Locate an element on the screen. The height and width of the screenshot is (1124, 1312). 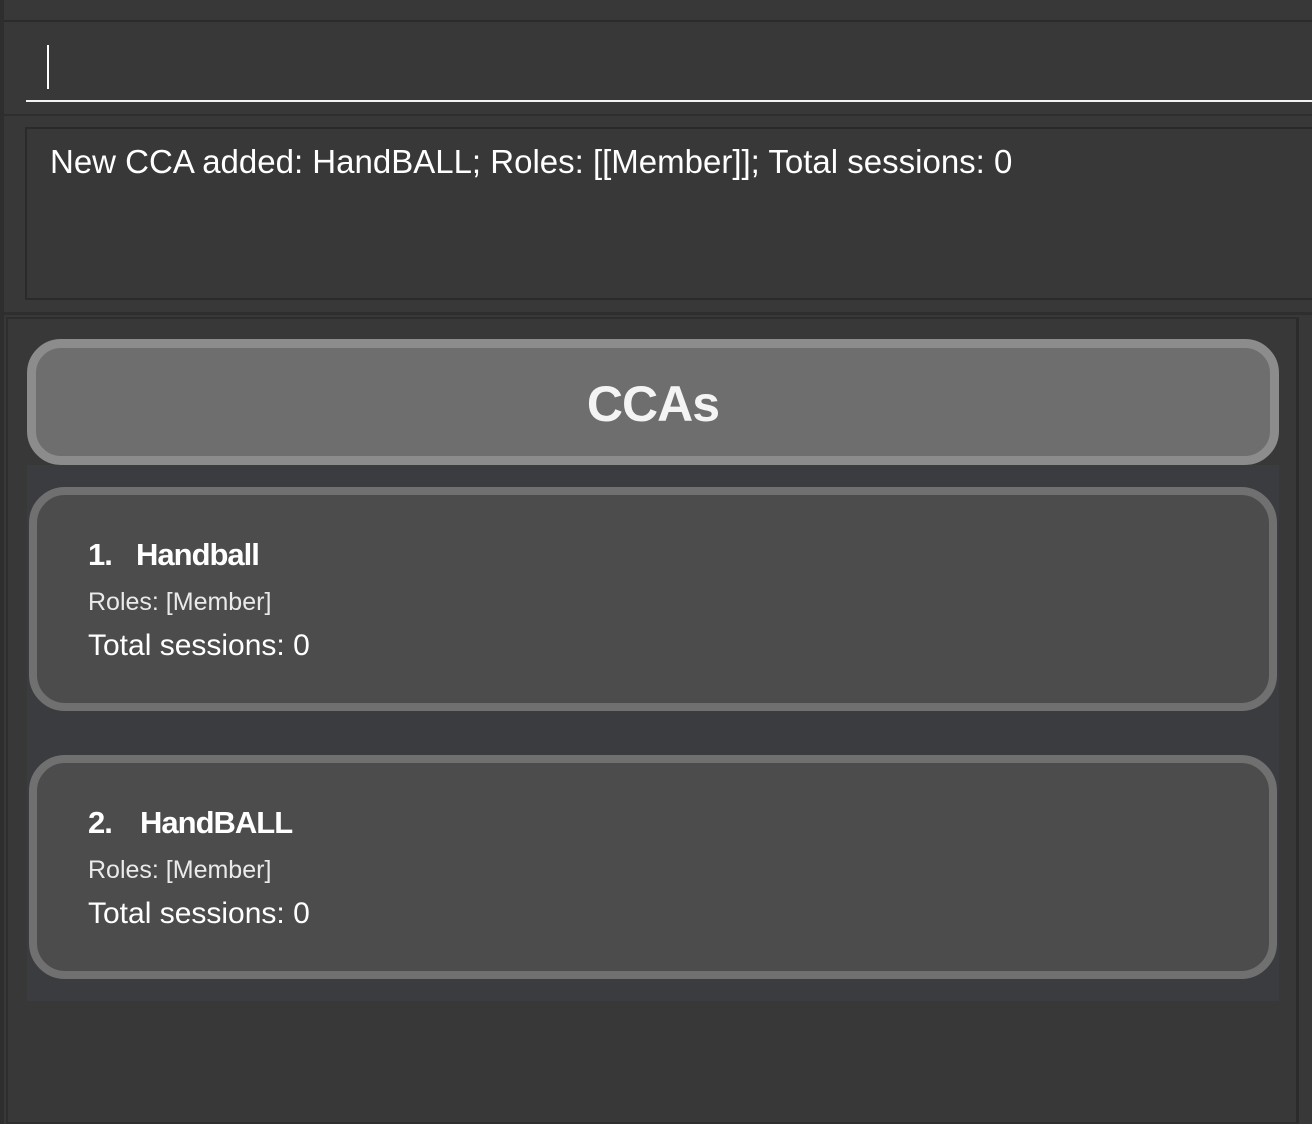
cca-card-index: 1. is located at coordinates (100, 554).